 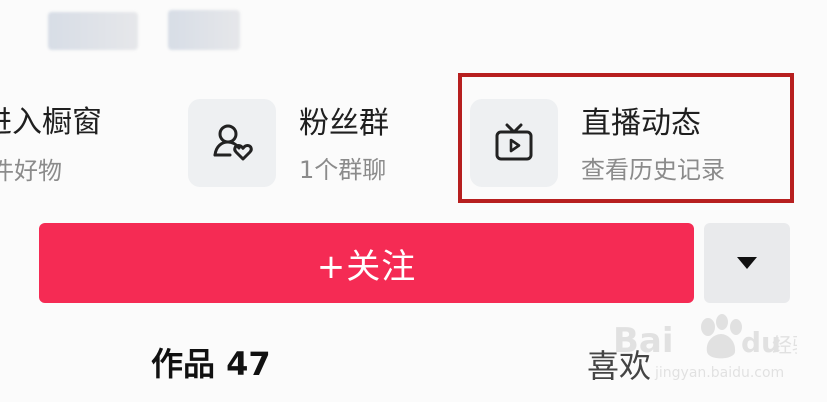 What do you see at coordinates (719, 373) in the screenshot?
I see `svg-text: jingyan.baidu.com` at bounding box center [719, 373].